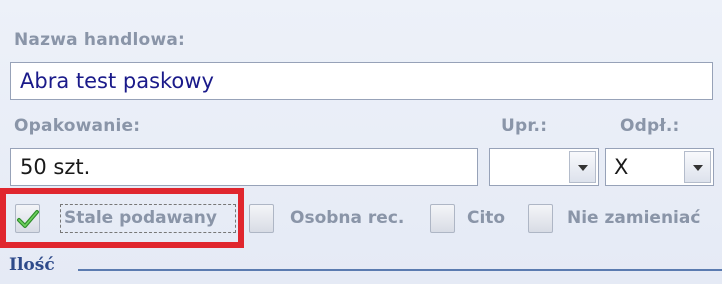  I want to click on odpl-label: Odpł.:, so click(650, 126).